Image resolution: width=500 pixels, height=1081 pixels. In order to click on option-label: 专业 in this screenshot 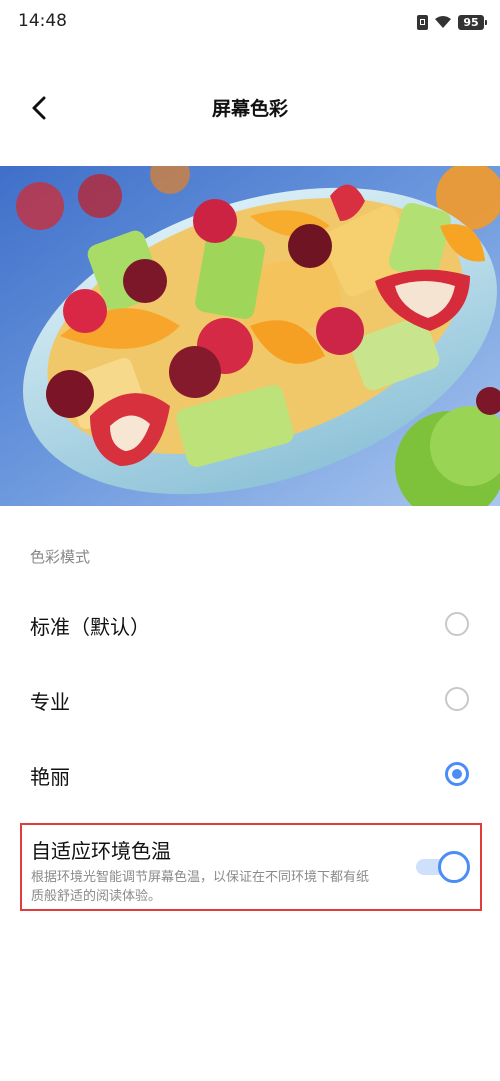, I will do `click(50, 702)`.